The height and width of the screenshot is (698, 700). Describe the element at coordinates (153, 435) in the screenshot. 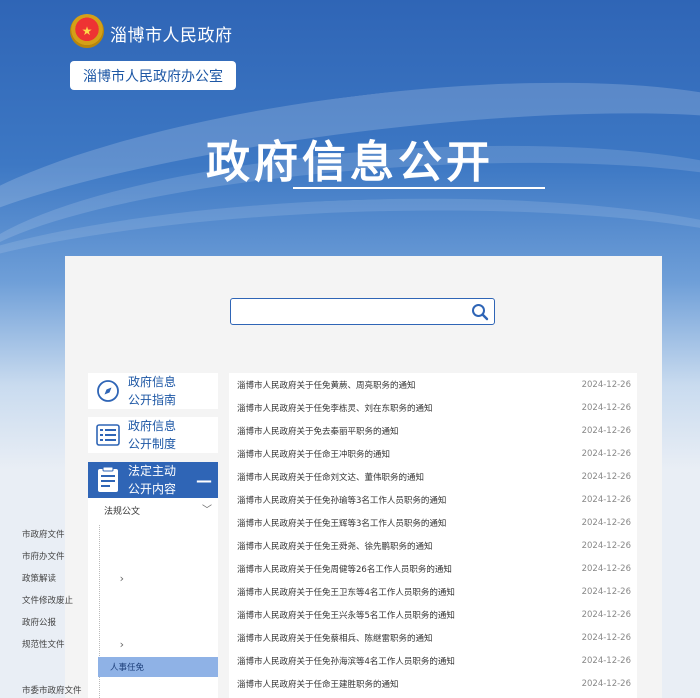

I see `sidebar-item-system: 政府信息 公开制度` at that location.